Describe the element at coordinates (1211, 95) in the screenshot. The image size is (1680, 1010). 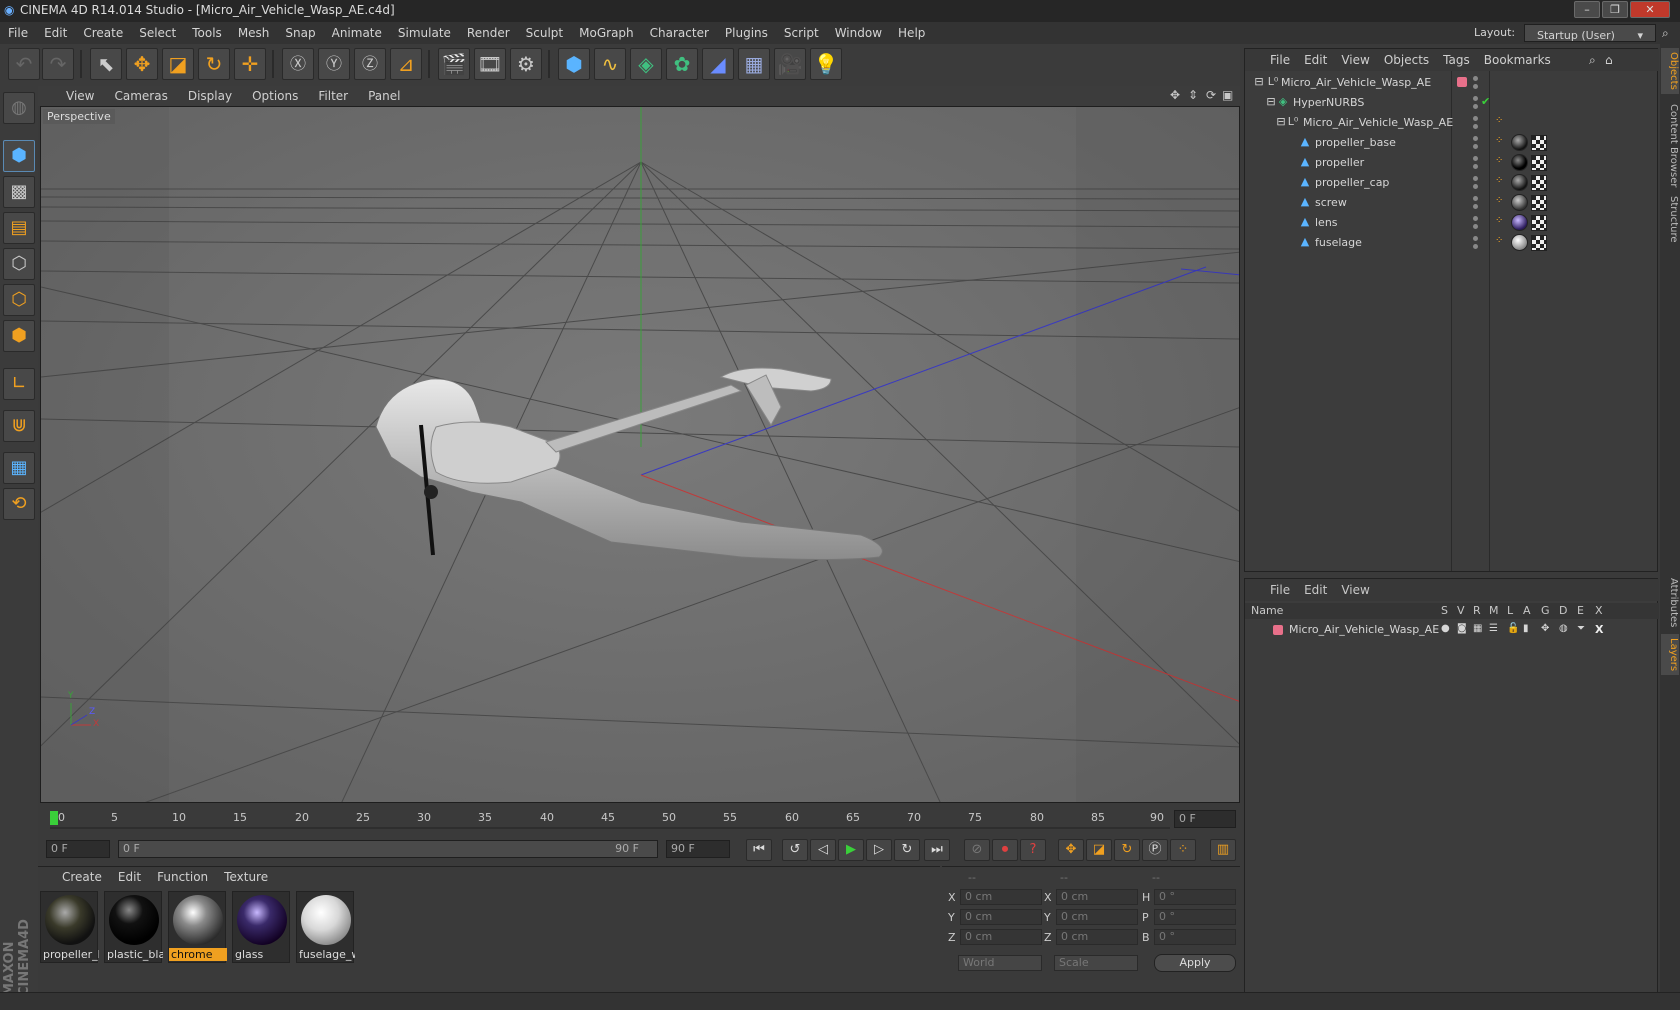
I see `orbit-view-icon: ⟳` at that location.